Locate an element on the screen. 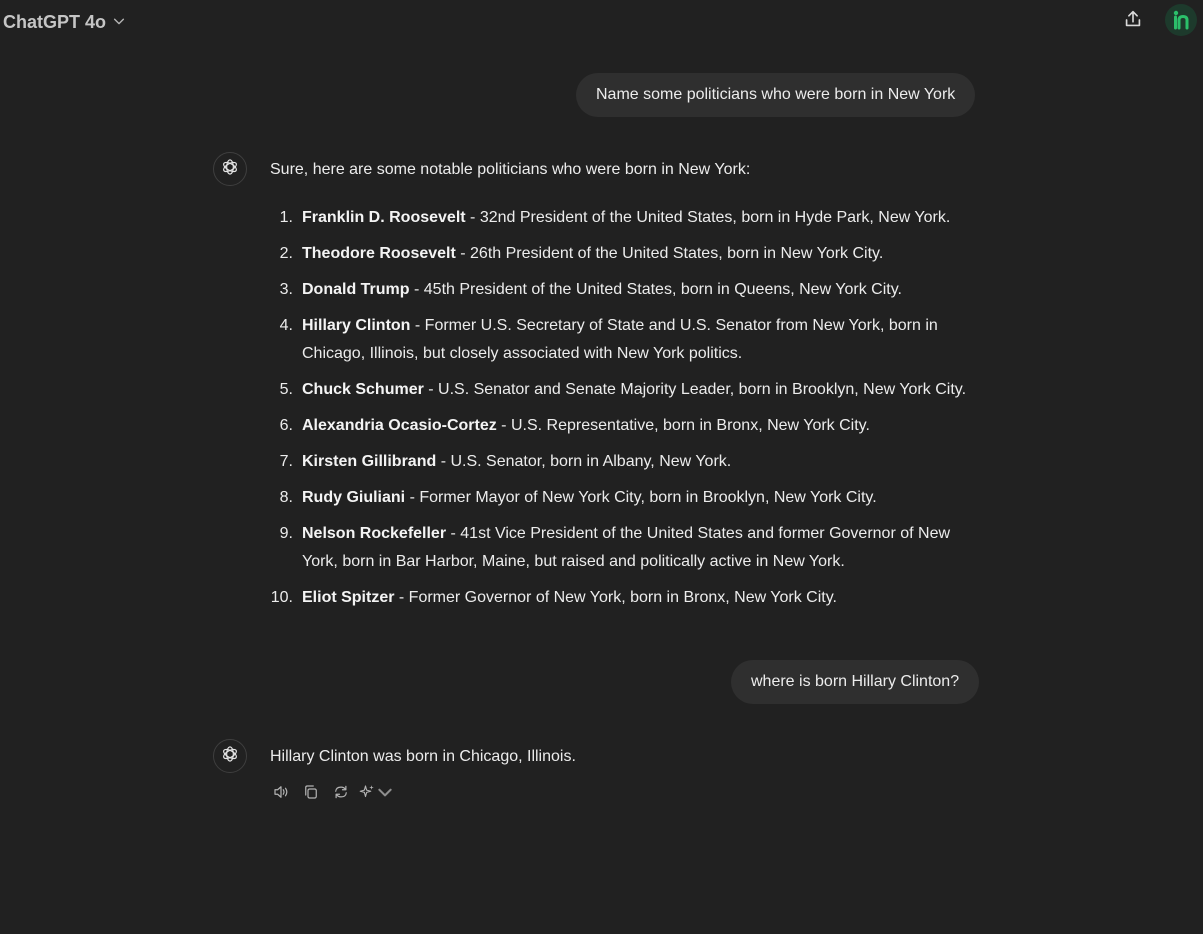 The height and width of the screenshot is (934, 1203). change-model-button is located at coordinates (376, 794).